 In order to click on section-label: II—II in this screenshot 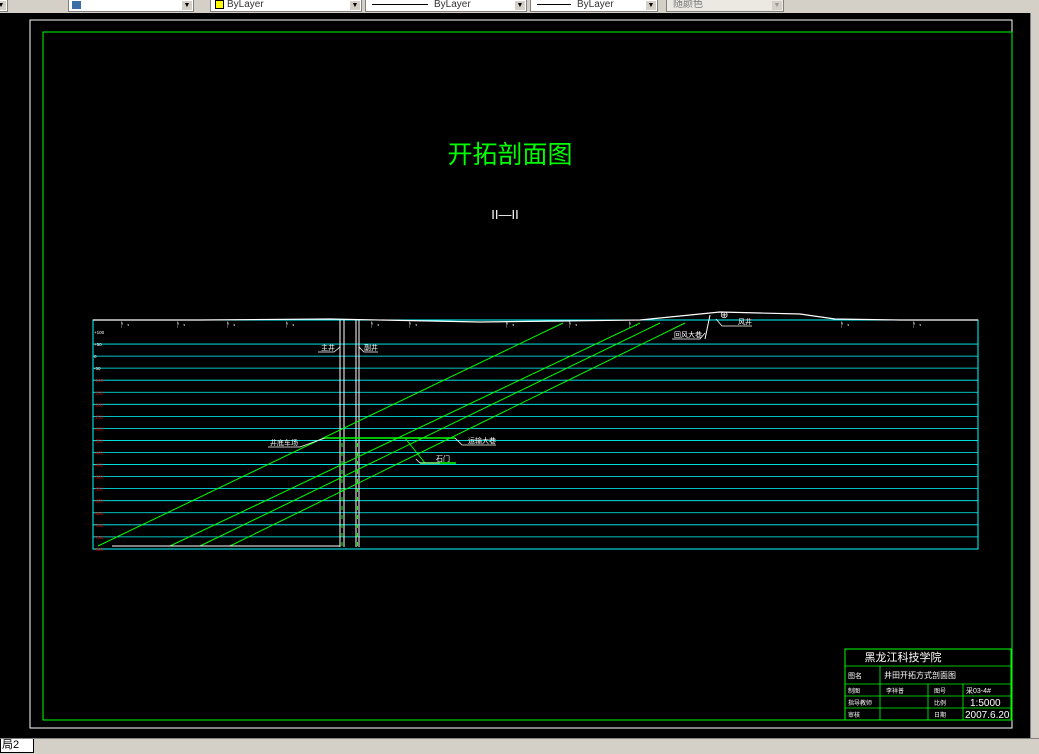, I will do `click(504, 214)`.